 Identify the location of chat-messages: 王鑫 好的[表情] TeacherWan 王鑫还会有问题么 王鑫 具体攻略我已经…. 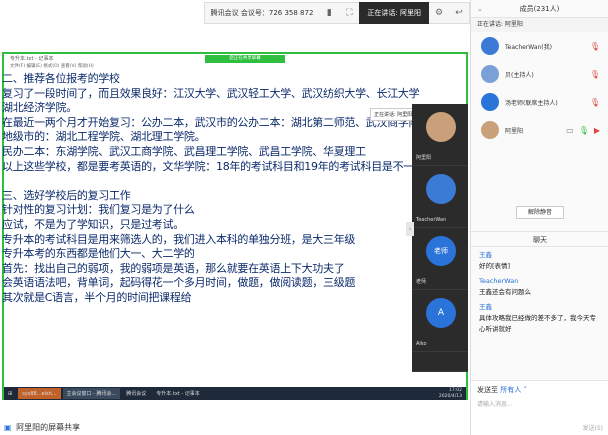
(539, 313).